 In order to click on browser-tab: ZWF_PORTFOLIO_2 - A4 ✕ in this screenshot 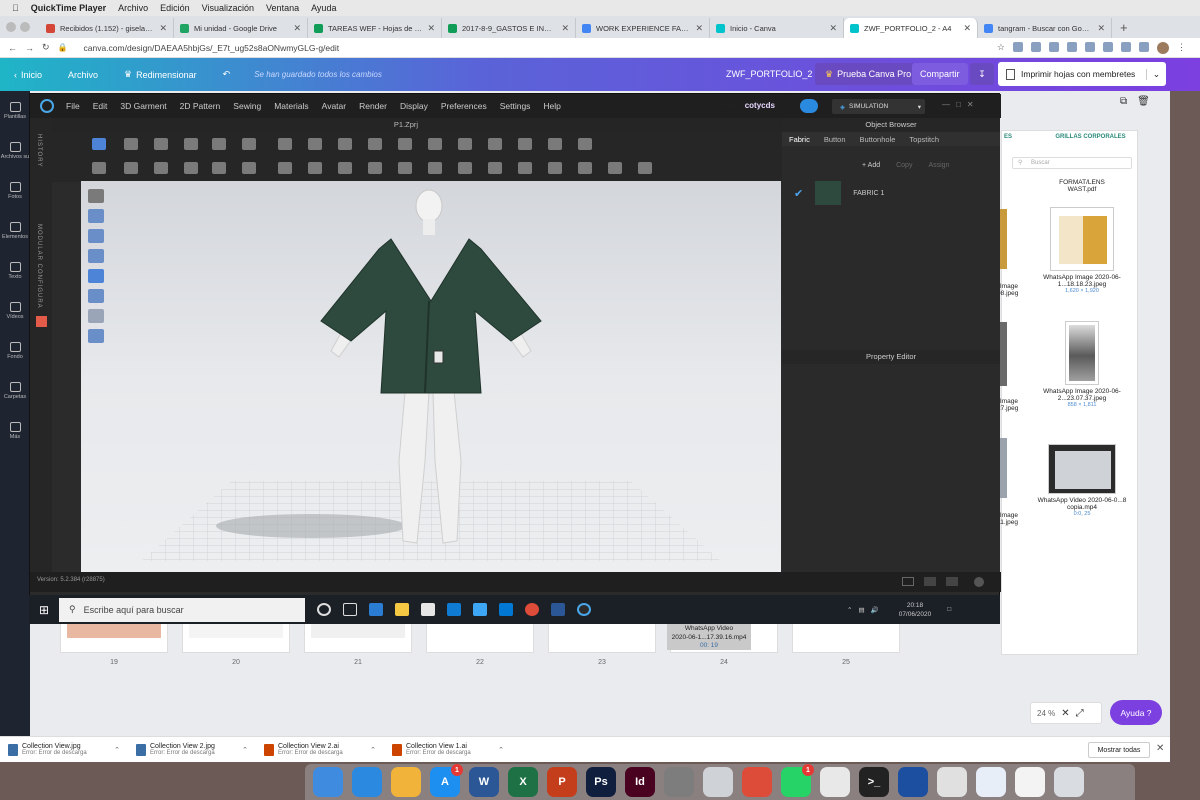, I will do `click(911, 28)`.